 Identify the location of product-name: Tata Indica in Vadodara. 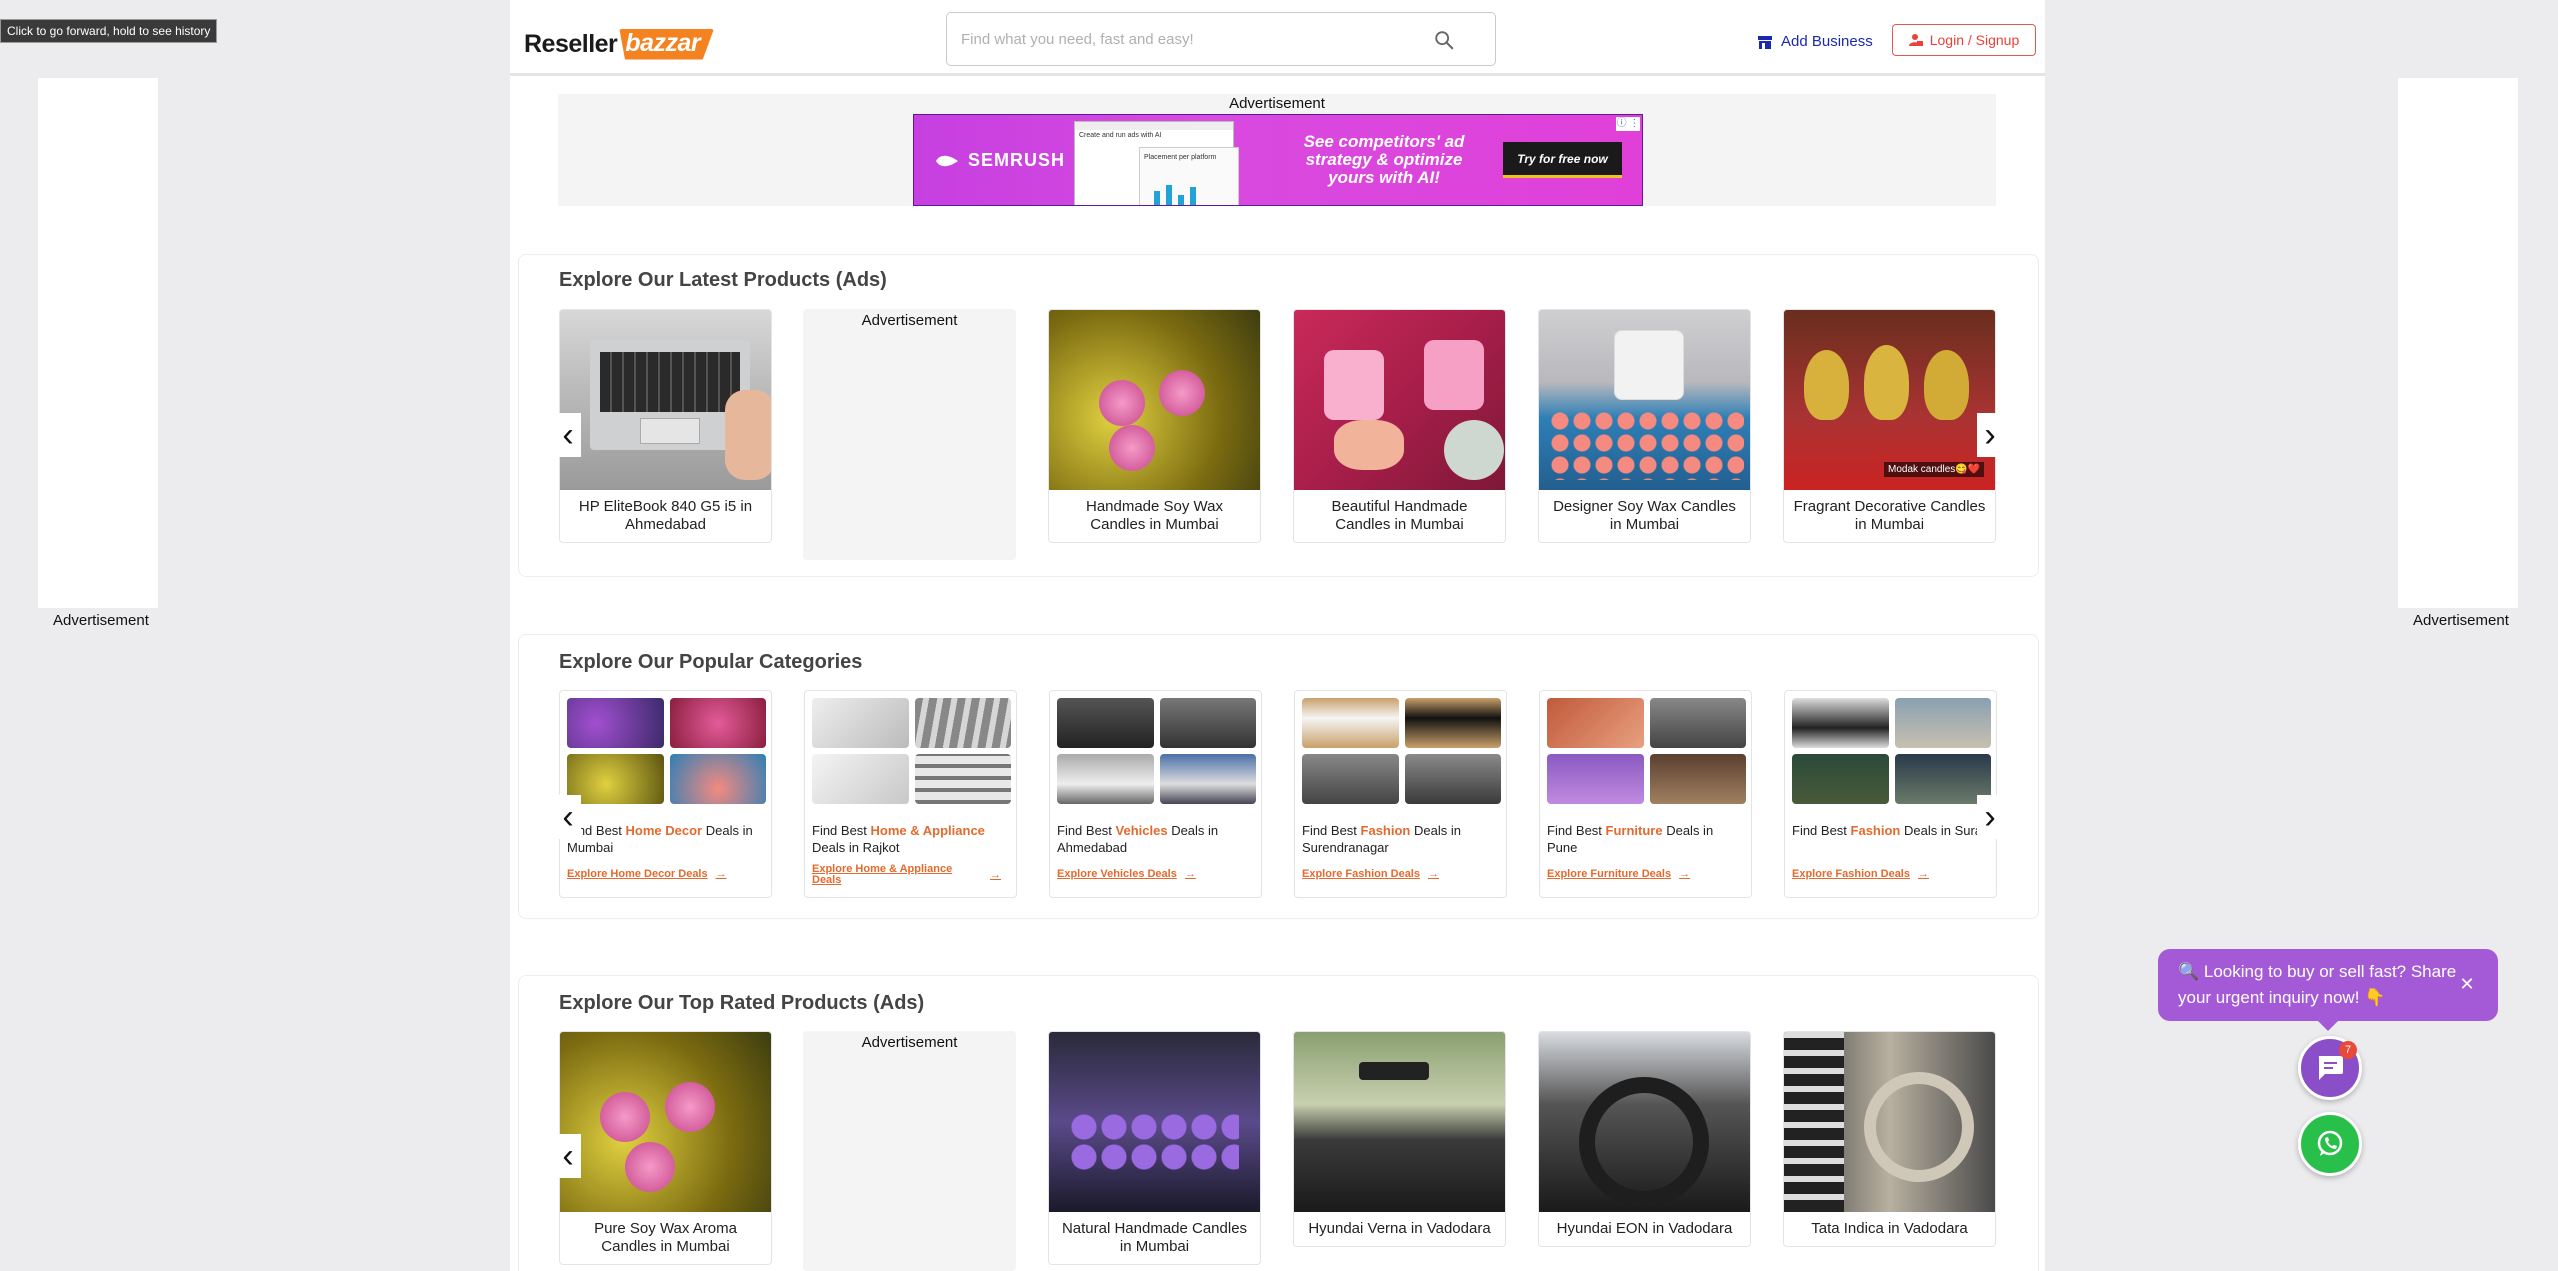
(1889, 1228).